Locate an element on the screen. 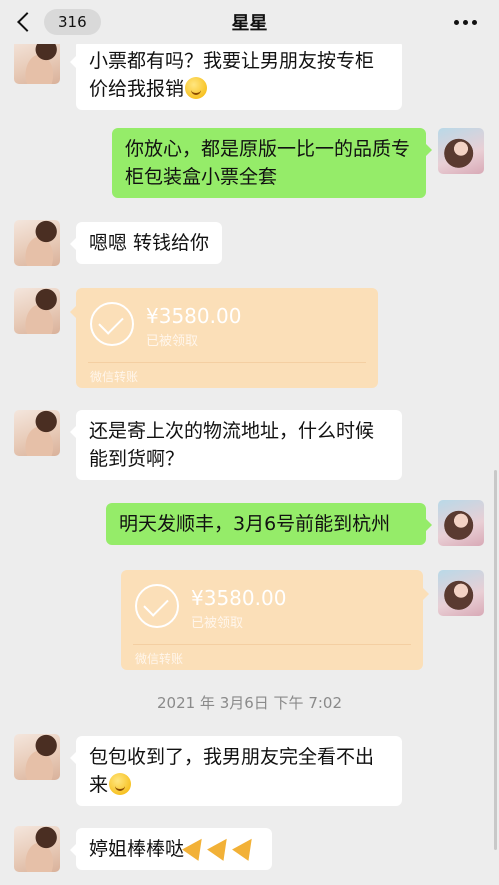 This screenshot has width=499, height=885. more-options-button is located at coordinates (465, 22).